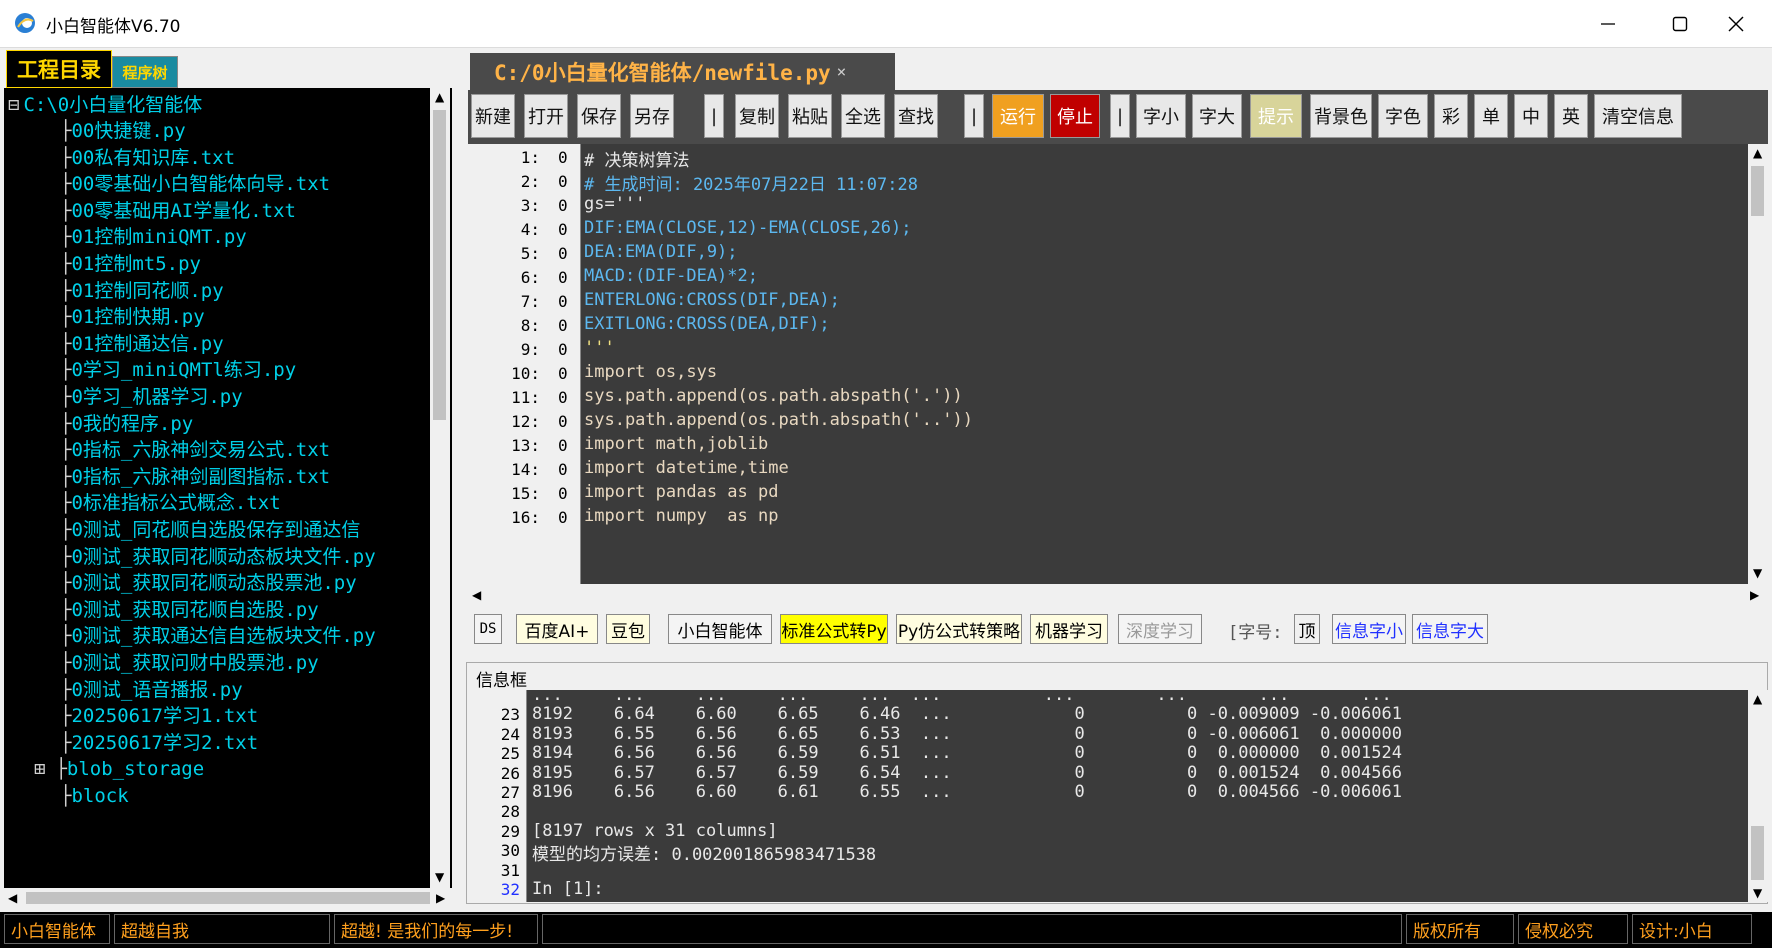 The height and width of the screenshot is (948, 1772). I want to click on chinese-button: 中, so click(1531, 116).